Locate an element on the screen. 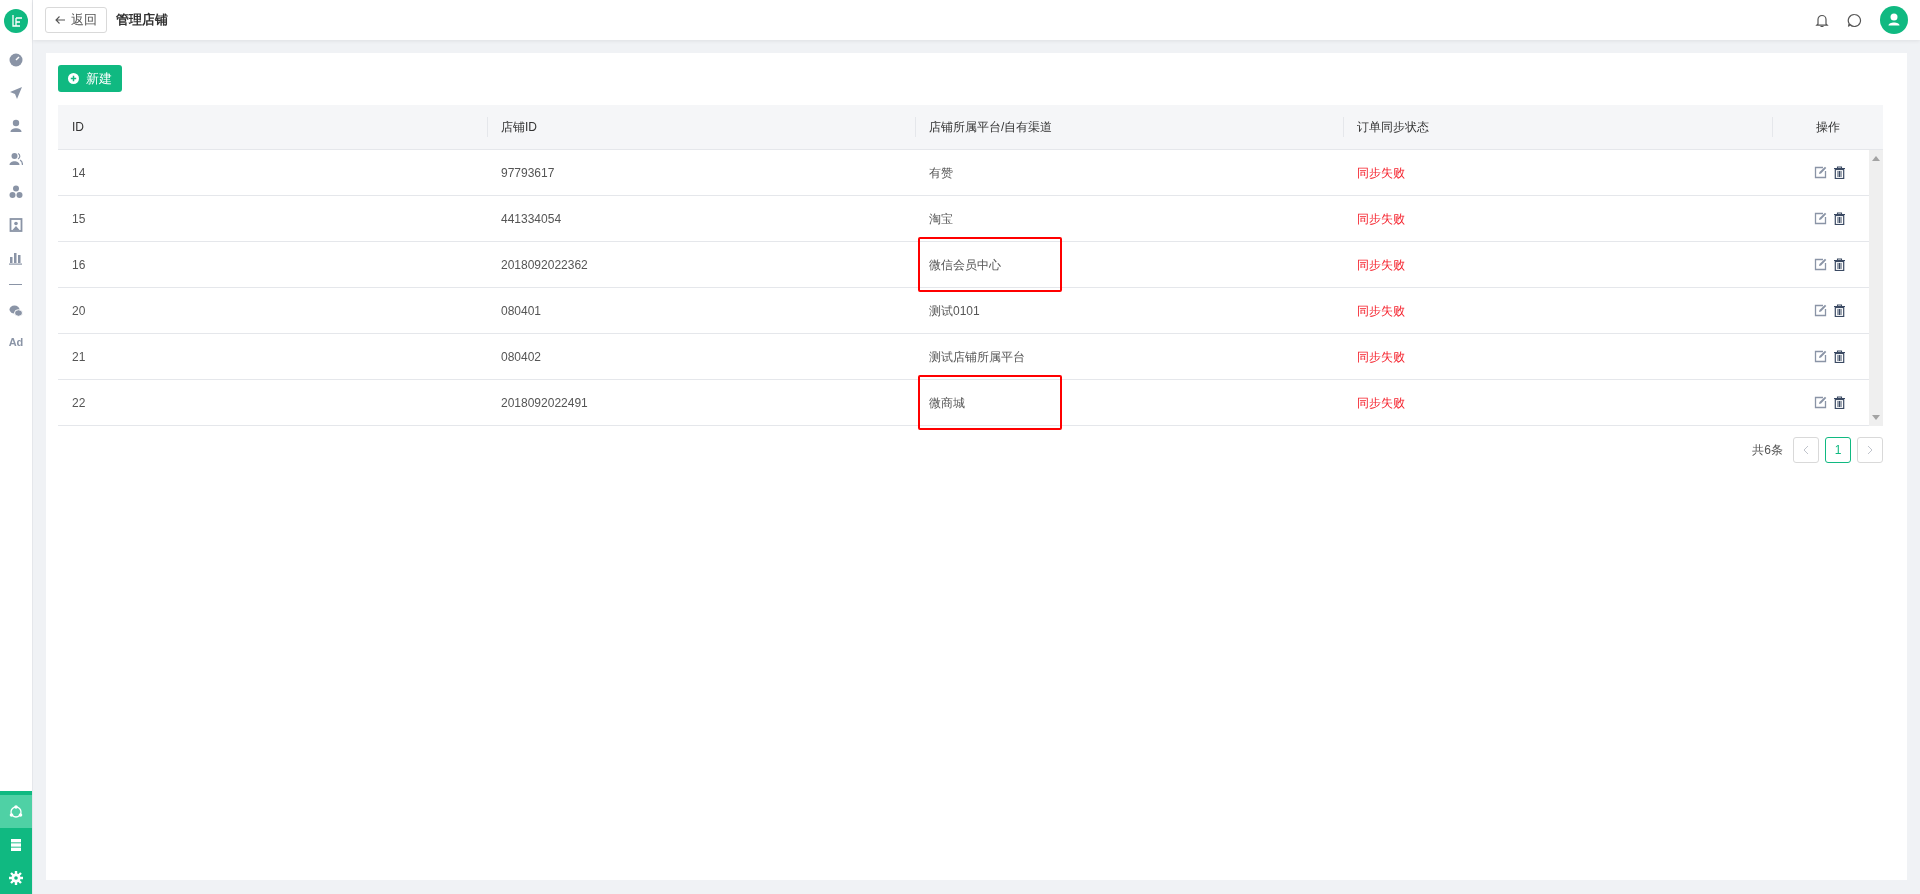 Image resolution: width=1920 pixels, height=894 pixels. user-icon is located at coordinates (16, 126).